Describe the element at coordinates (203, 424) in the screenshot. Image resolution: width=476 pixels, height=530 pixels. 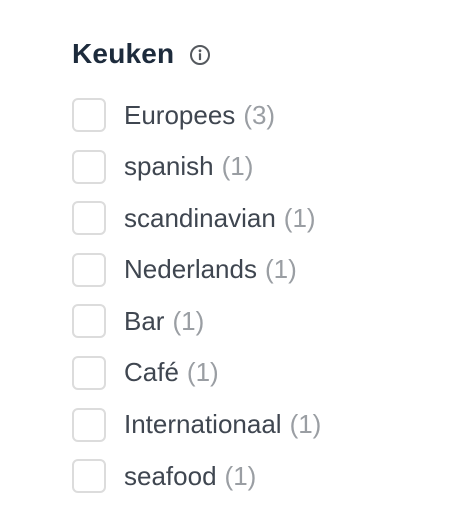
I see `option-label: Internationaal` at that location.